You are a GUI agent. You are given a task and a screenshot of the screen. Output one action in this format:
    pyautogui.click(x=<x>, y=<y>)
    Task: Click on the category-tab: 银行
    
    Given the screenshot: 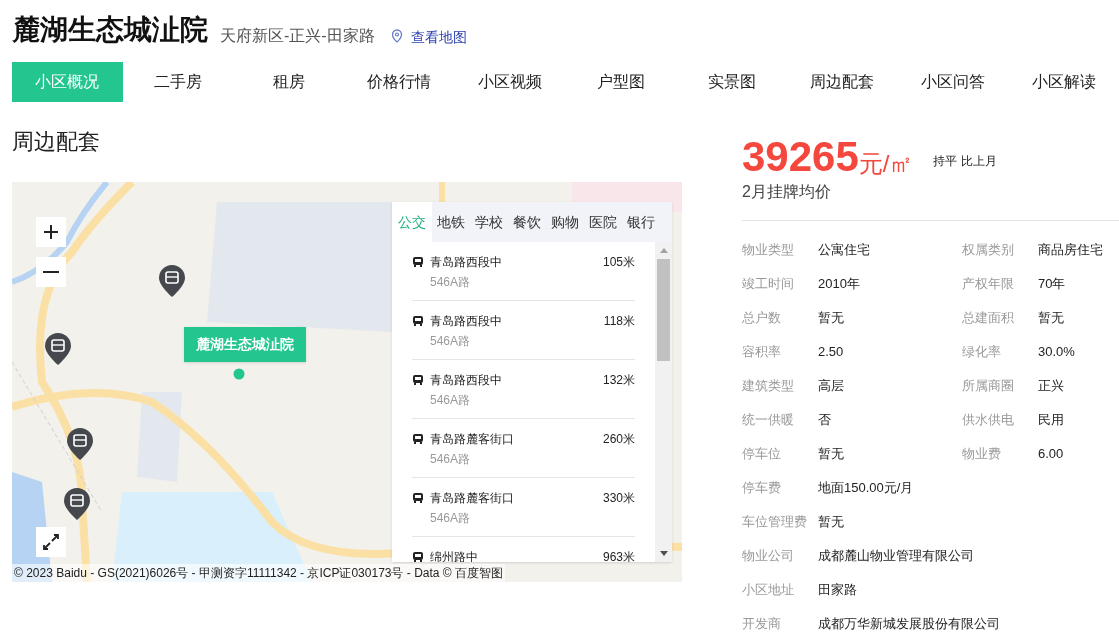 What is the action you would take?
    pyautogui.click(x=641, y=222)
    